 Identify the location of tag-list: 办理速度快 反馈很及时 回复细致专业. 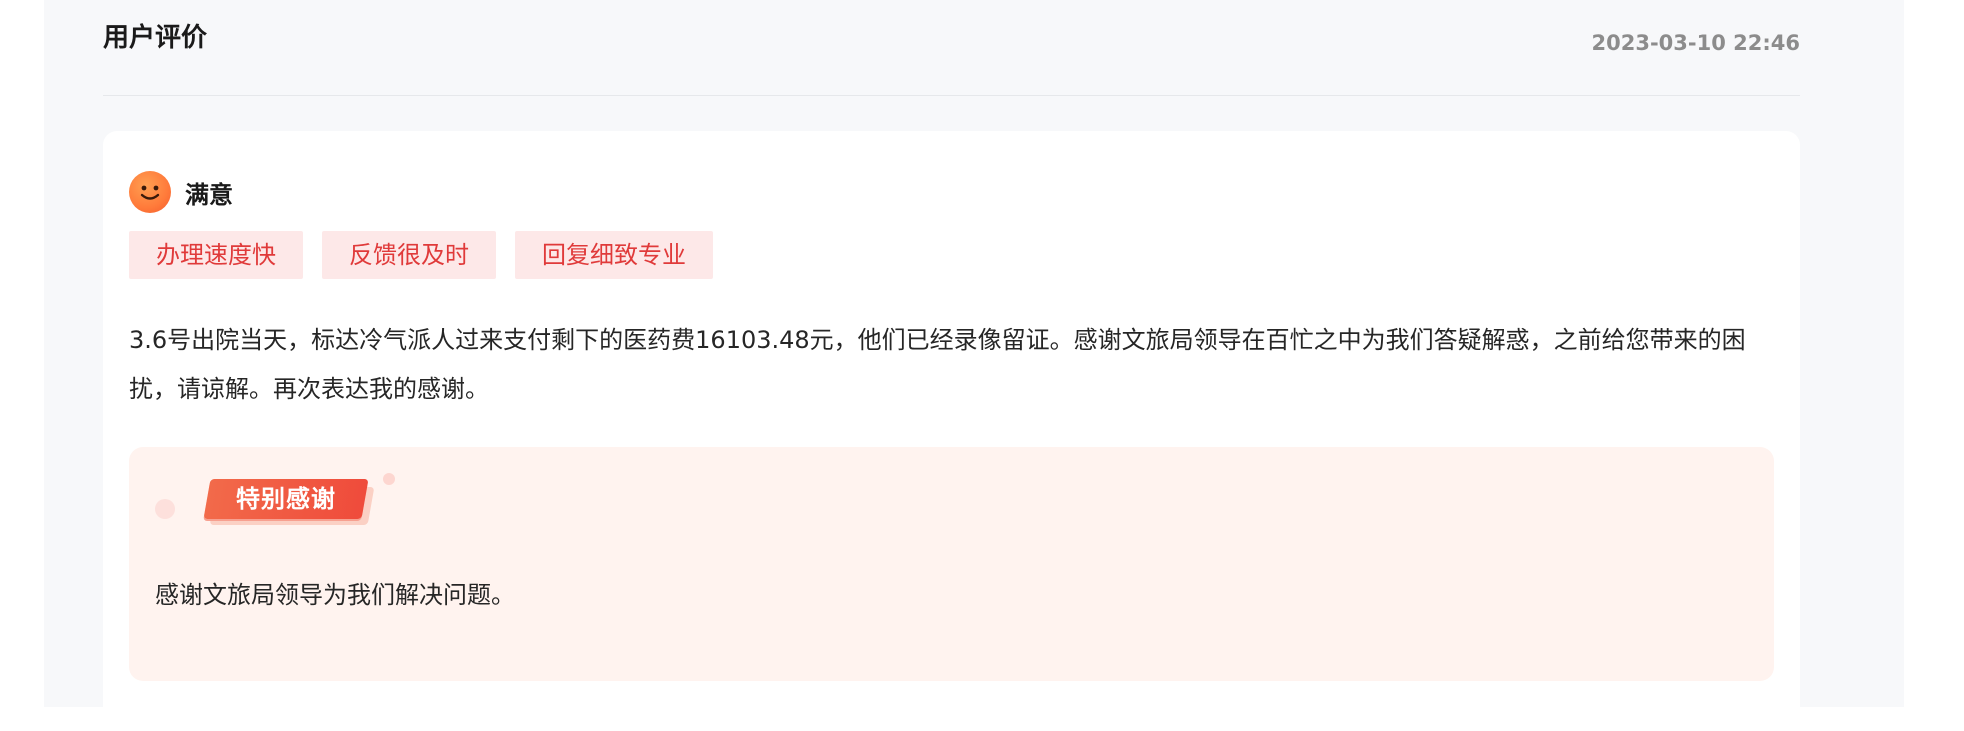
(430, 255).